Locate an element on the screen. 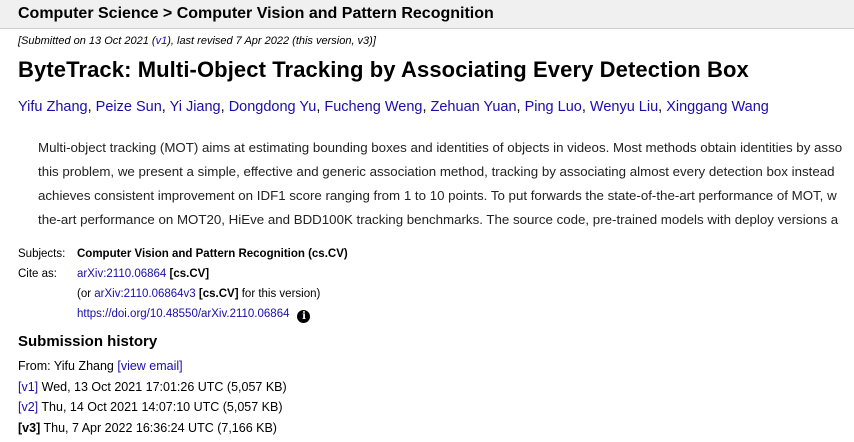  history-from: From: Yifu Zhang [view email] is located at coordinates (152, 366).